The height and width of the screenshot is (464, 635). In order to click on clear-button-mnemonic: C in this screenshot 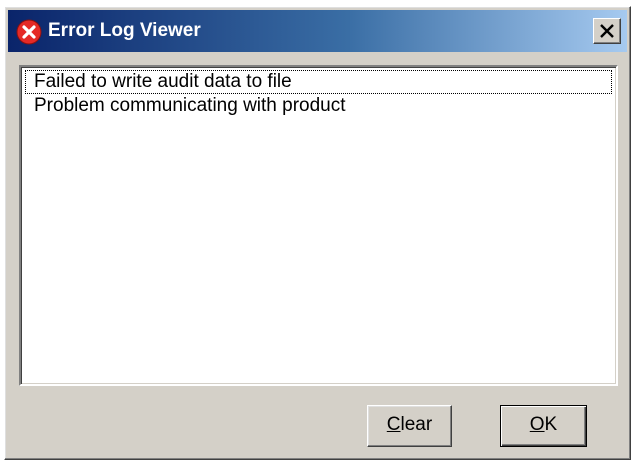, I will do `click(393, 424)`.